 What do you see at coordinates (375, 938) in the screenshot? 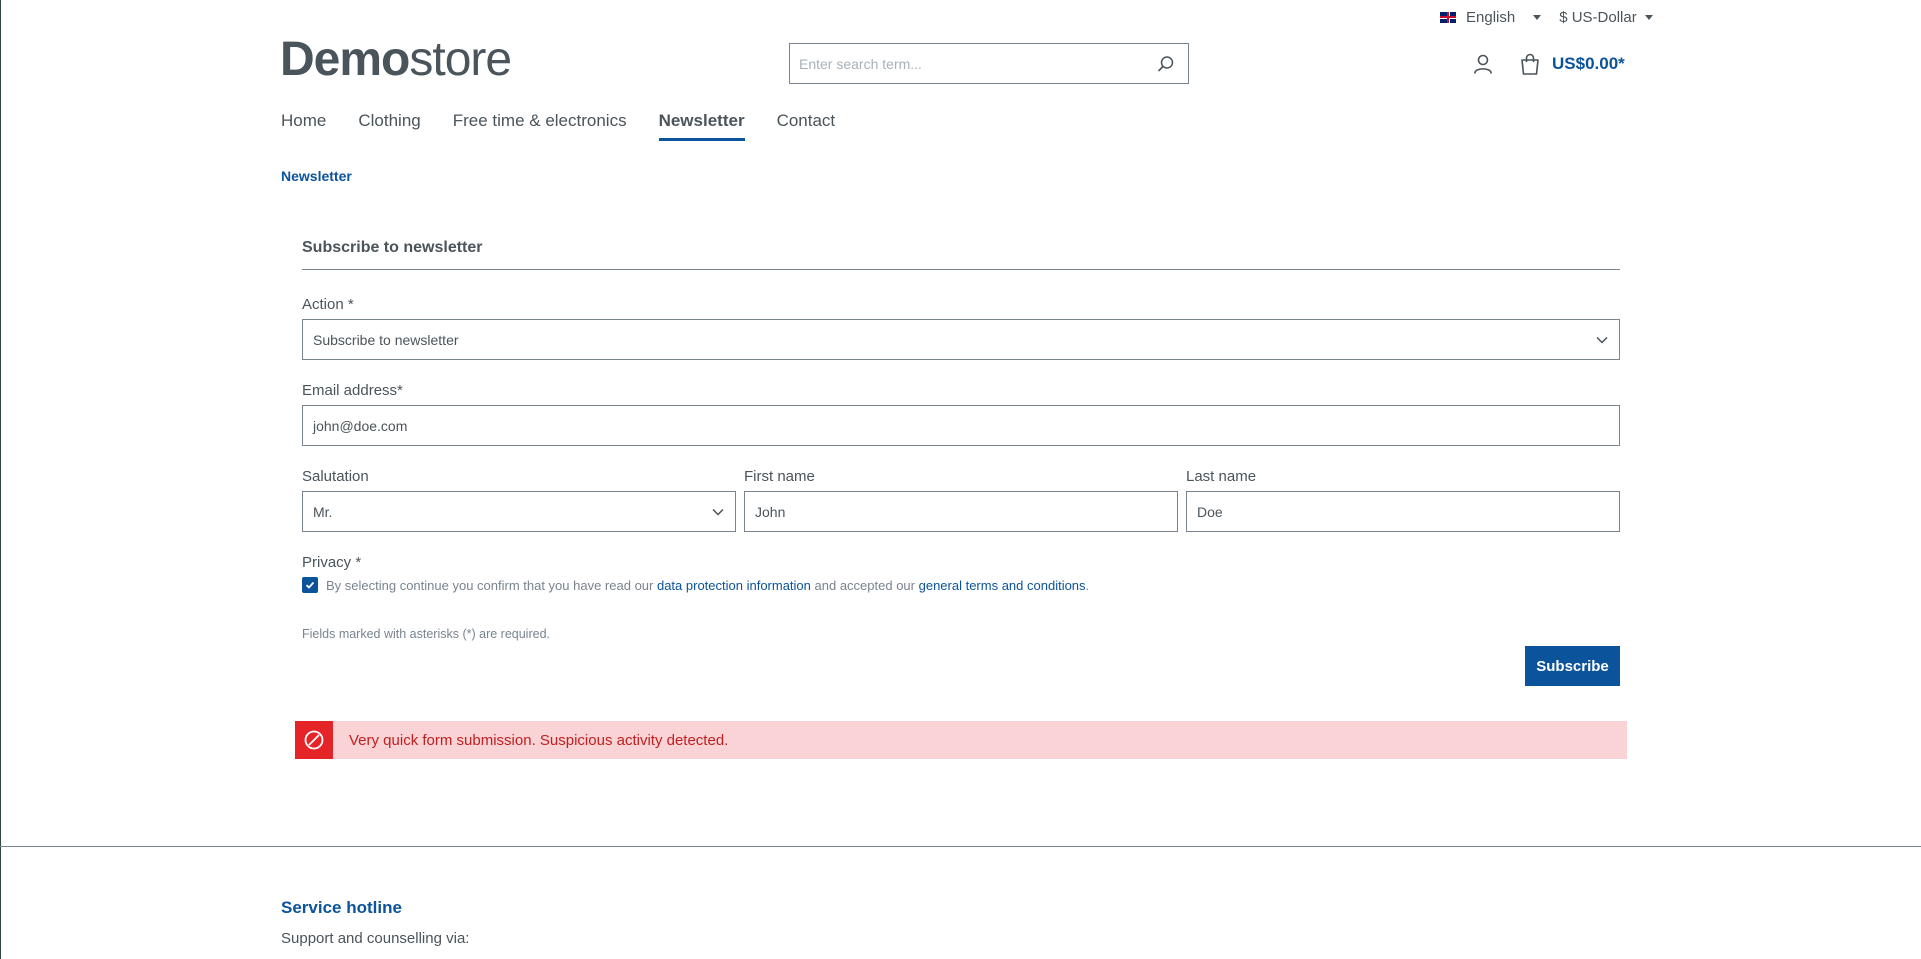
I see `footer-text: Support and counselling via:` at bounding box center [375, 938].